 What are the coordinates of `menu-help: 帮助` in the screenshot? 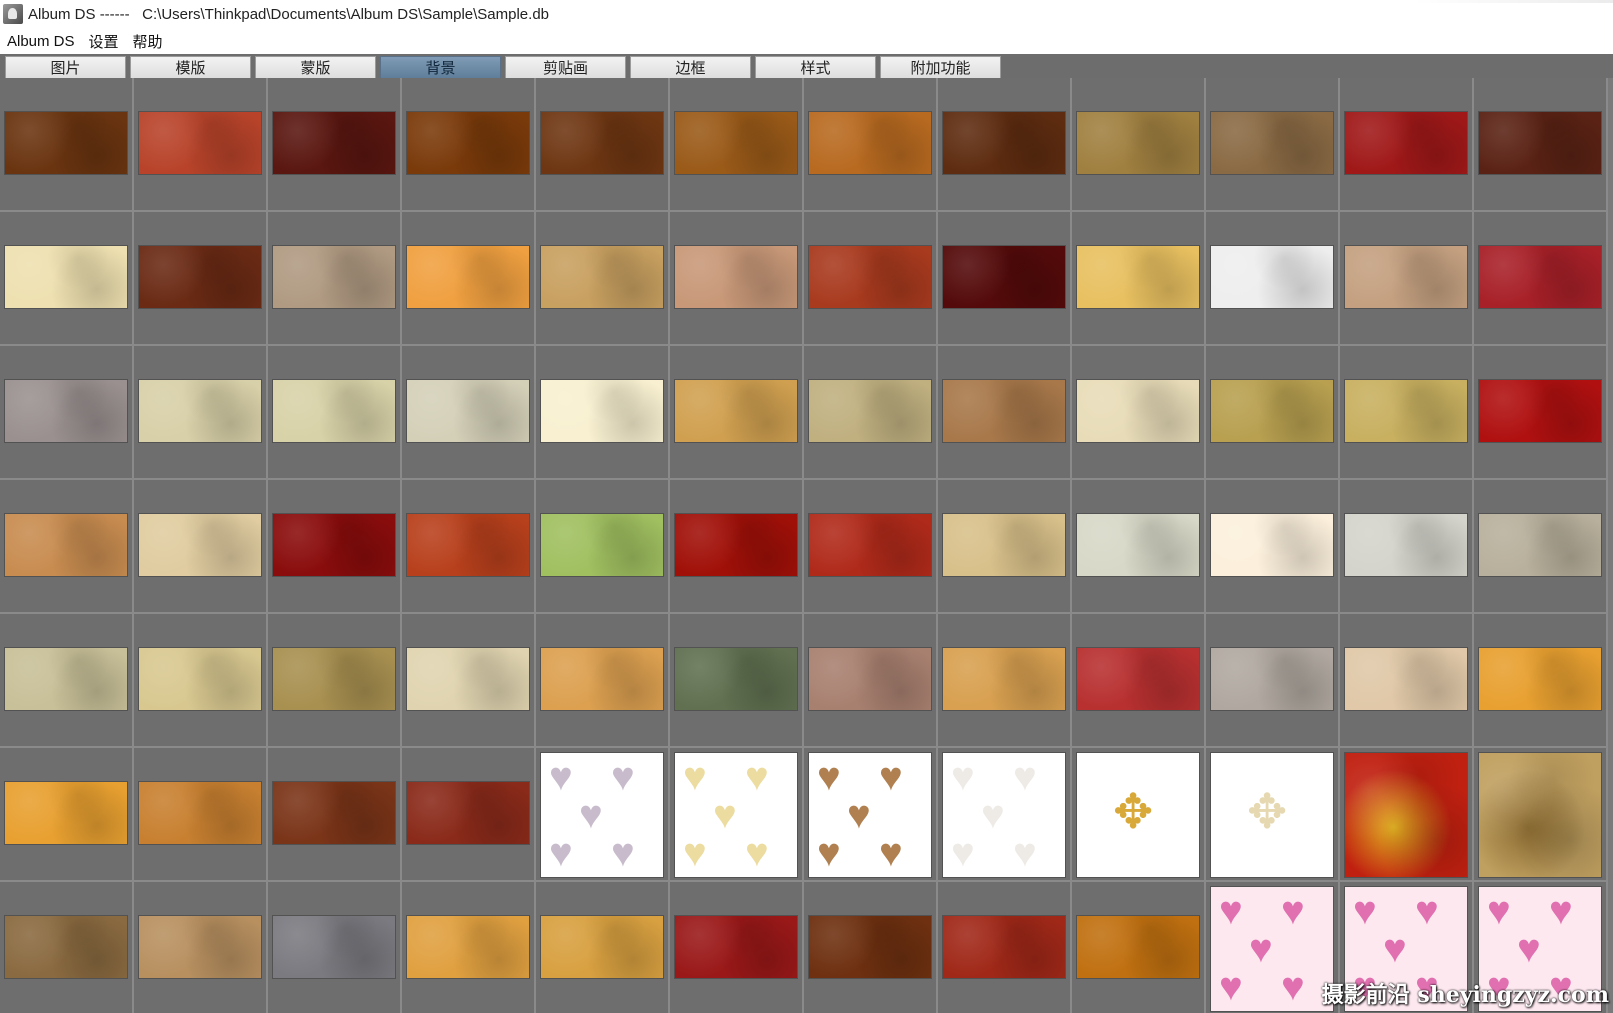 It's located at (148, 41).